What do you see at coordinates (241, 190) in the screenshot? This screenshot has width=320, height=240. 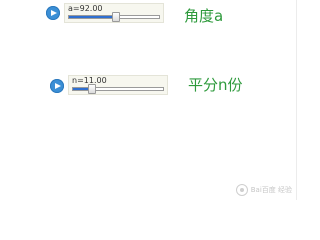 I see `paw-icon` at bounding box center [241, 190].